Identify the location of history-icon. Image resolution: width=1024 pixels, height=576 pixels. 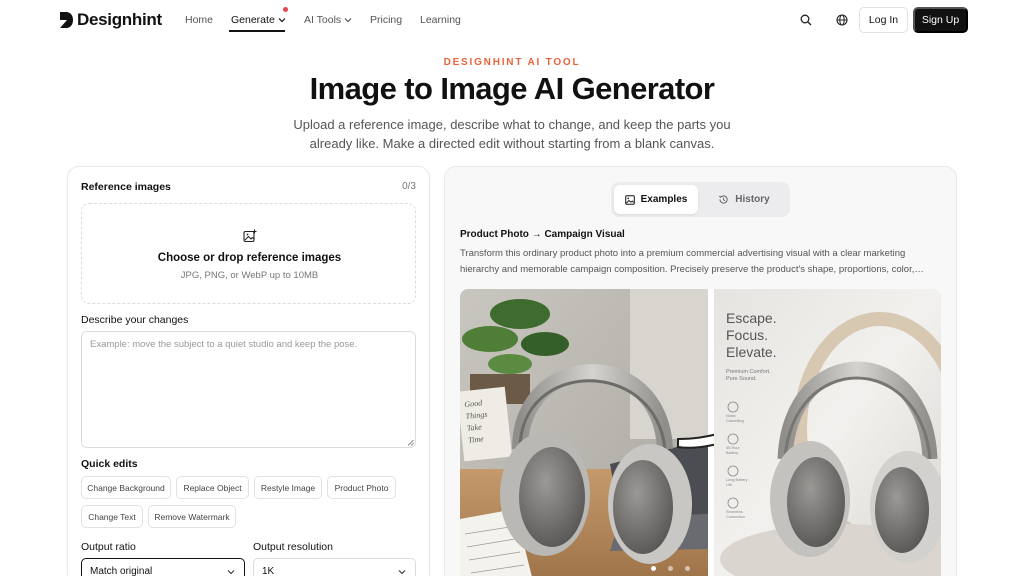
(723, 199).